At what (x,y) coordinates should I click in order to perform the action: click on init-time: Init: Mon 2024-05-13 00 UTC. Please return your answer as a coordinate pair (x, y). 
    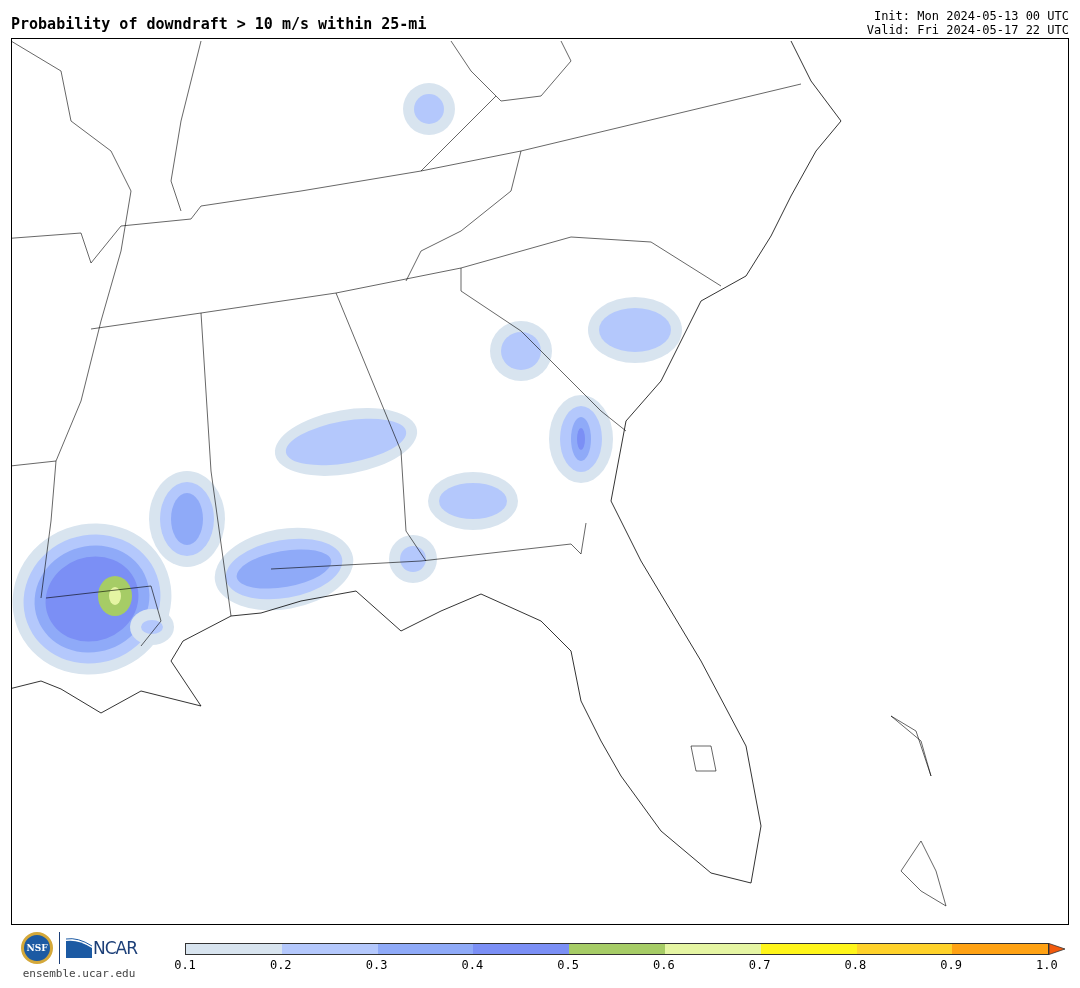
    Looking at the image, I should click on (971, 16).